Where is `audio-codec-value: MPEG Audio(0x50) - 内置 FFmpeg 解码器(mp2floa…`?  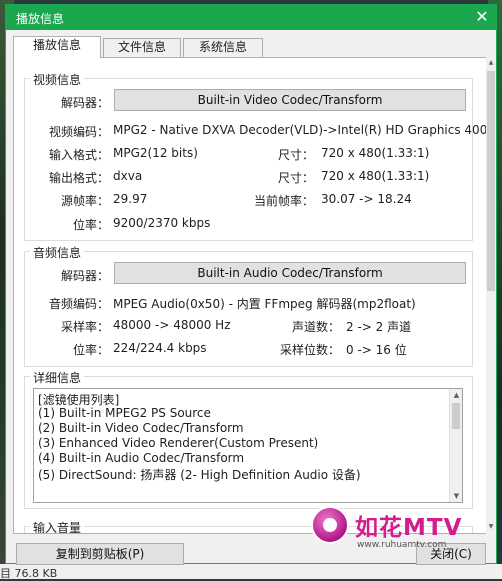 audio-codec-value: MPEG Audio(0x50) - 内置 FFmpeg 解码器(mp2floa… is located at coordinates (264, 304).